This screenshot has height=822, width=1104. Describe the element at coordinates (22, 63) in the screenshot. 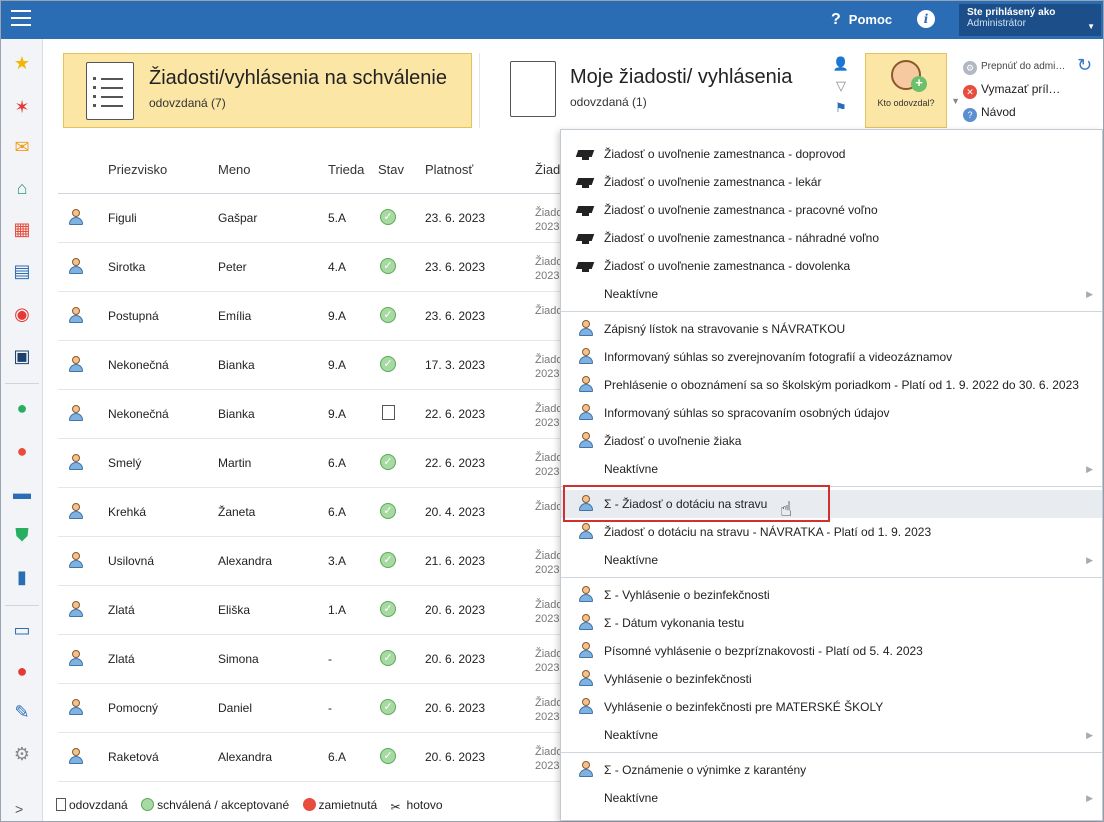

I see `star-icon: ★` at that location.